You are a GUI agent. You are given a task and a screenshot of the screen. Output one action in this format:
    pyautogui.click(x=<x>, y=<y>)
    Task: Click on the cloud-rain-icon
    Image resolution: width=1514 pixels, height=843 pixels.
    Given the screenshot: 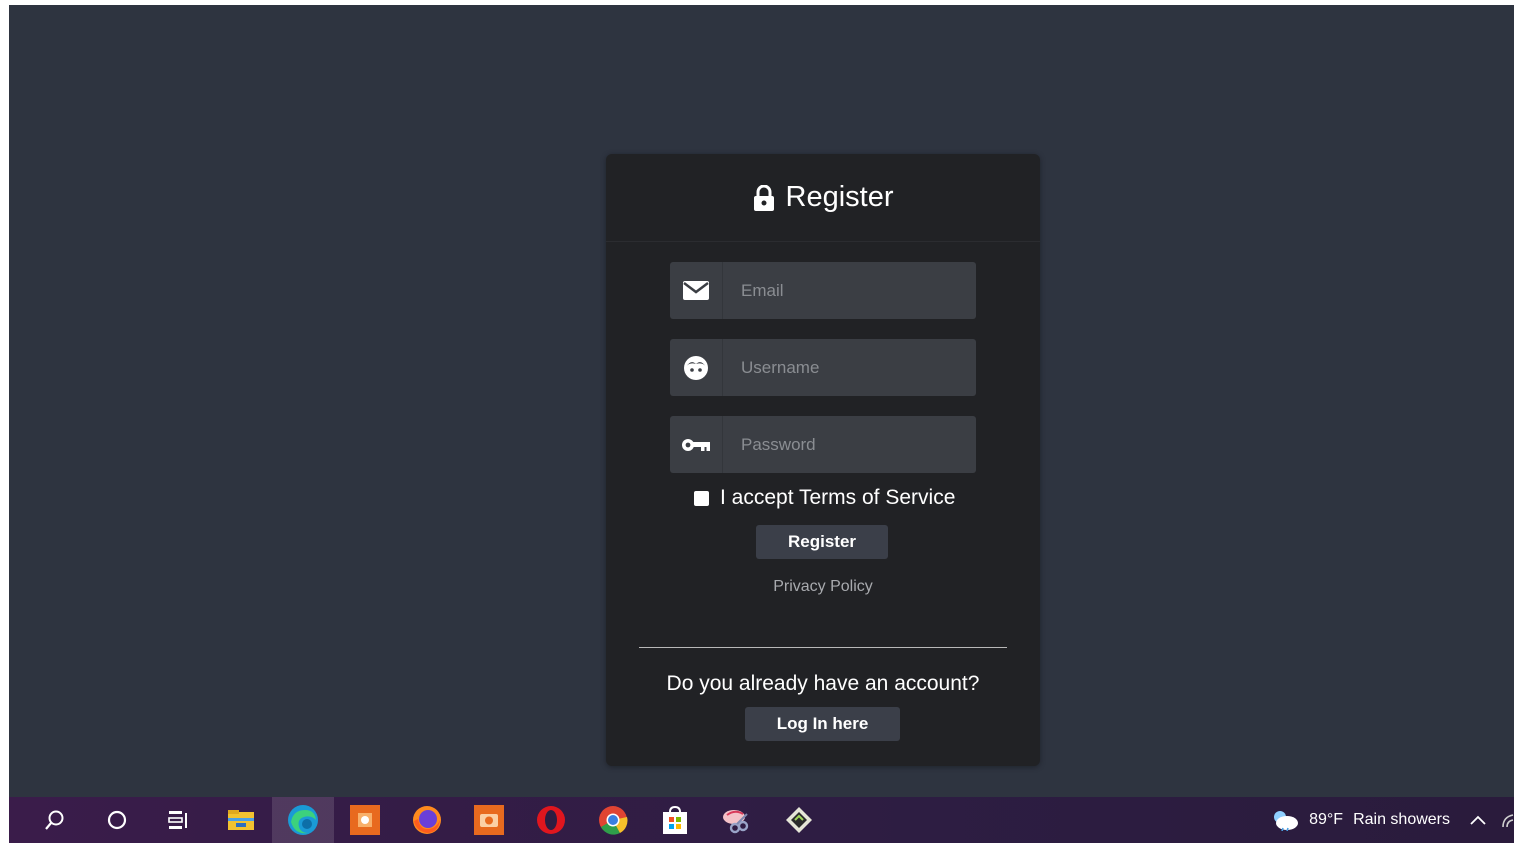 What is the action you would take?
    pyautogui.click(x=1285, y=820)
    